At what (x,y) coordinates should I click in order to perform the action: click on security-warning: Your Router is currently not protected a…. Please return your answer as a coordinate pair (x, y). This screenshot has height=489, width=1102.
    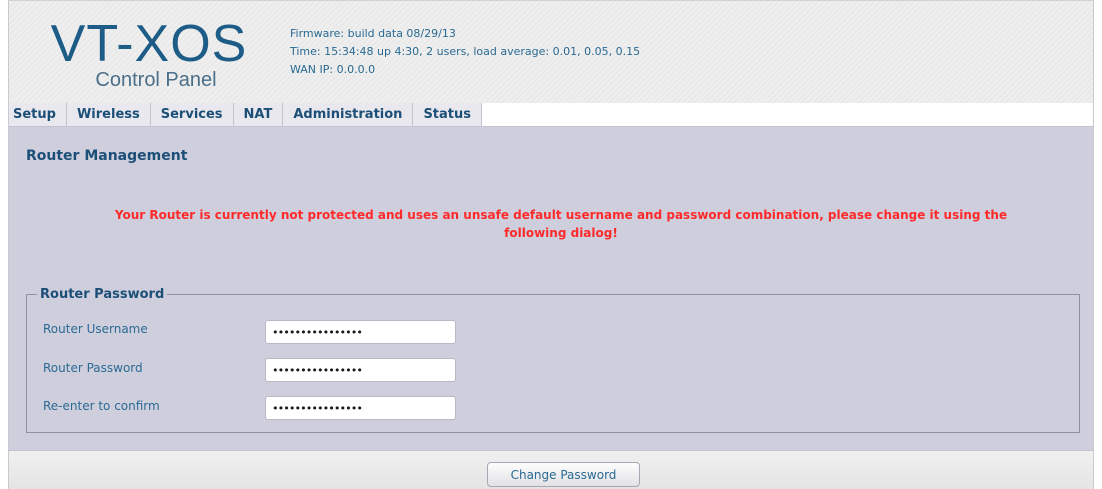
    Looking at the image, I should click on (561, 224).